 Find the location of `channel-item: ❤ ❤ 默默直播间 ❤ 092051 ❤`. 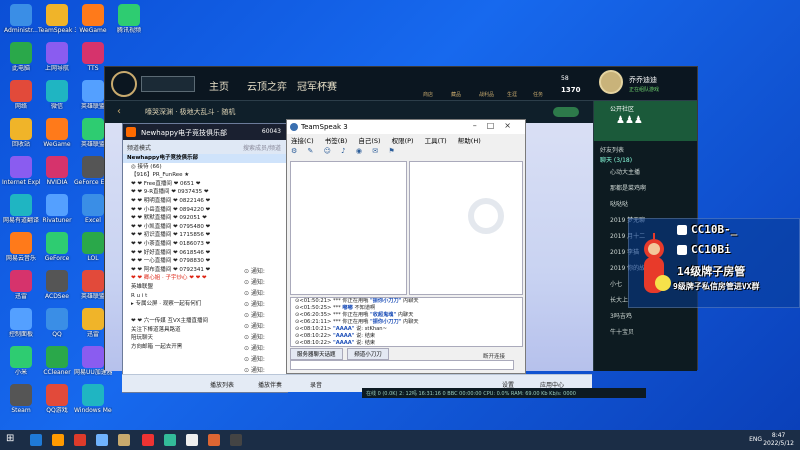

channel-item: ❤ ❤ 默默直播间 ❤ 092051 ❤ is located at coordinates (205, 218).